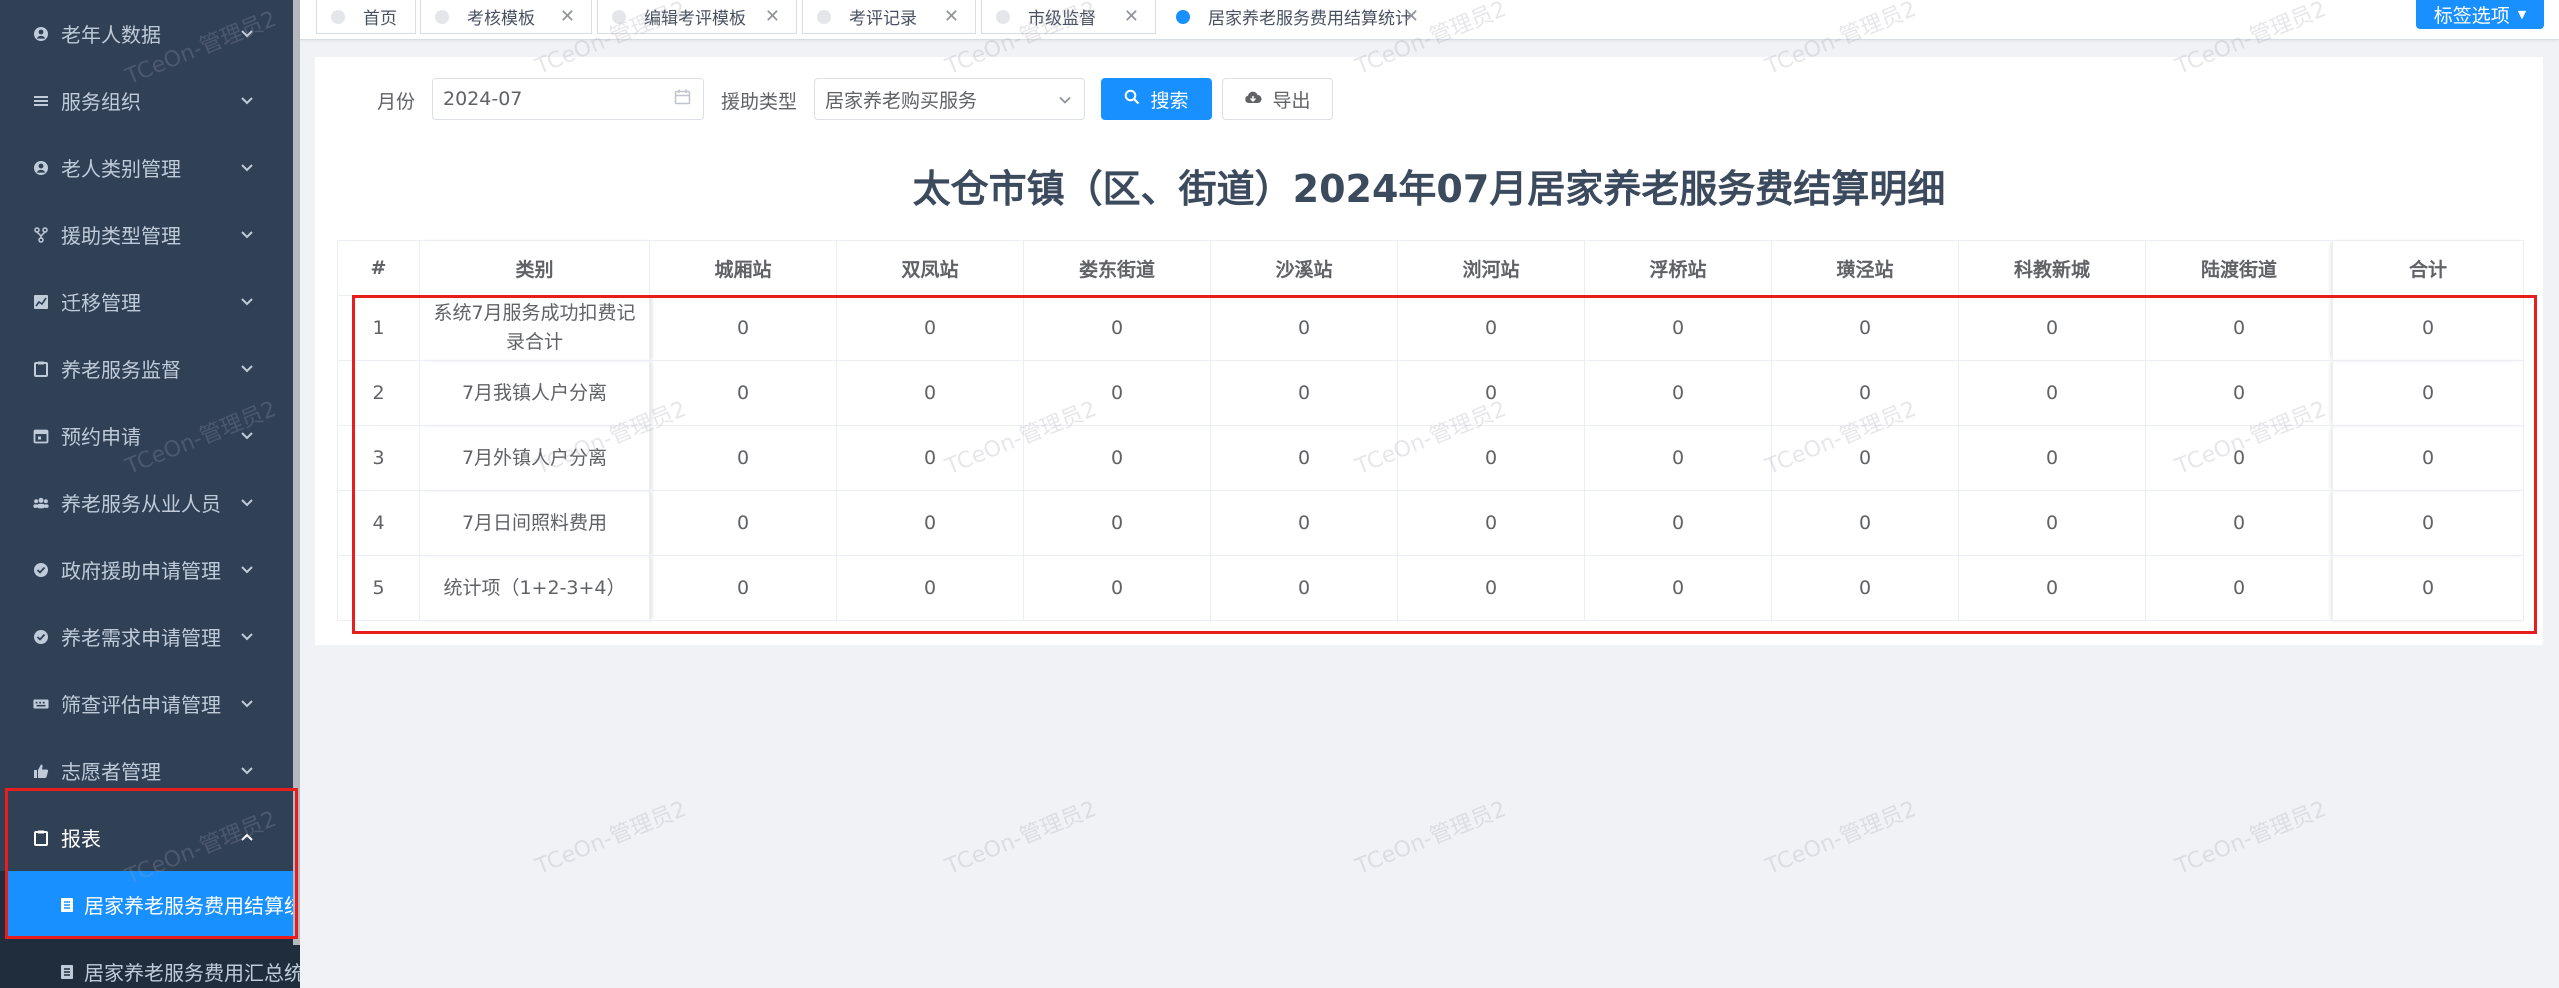  What do you see at coordinates (296, 472) in the screenshot?
I see `sidebar-scrollbar` at bounding box center [296, 472].